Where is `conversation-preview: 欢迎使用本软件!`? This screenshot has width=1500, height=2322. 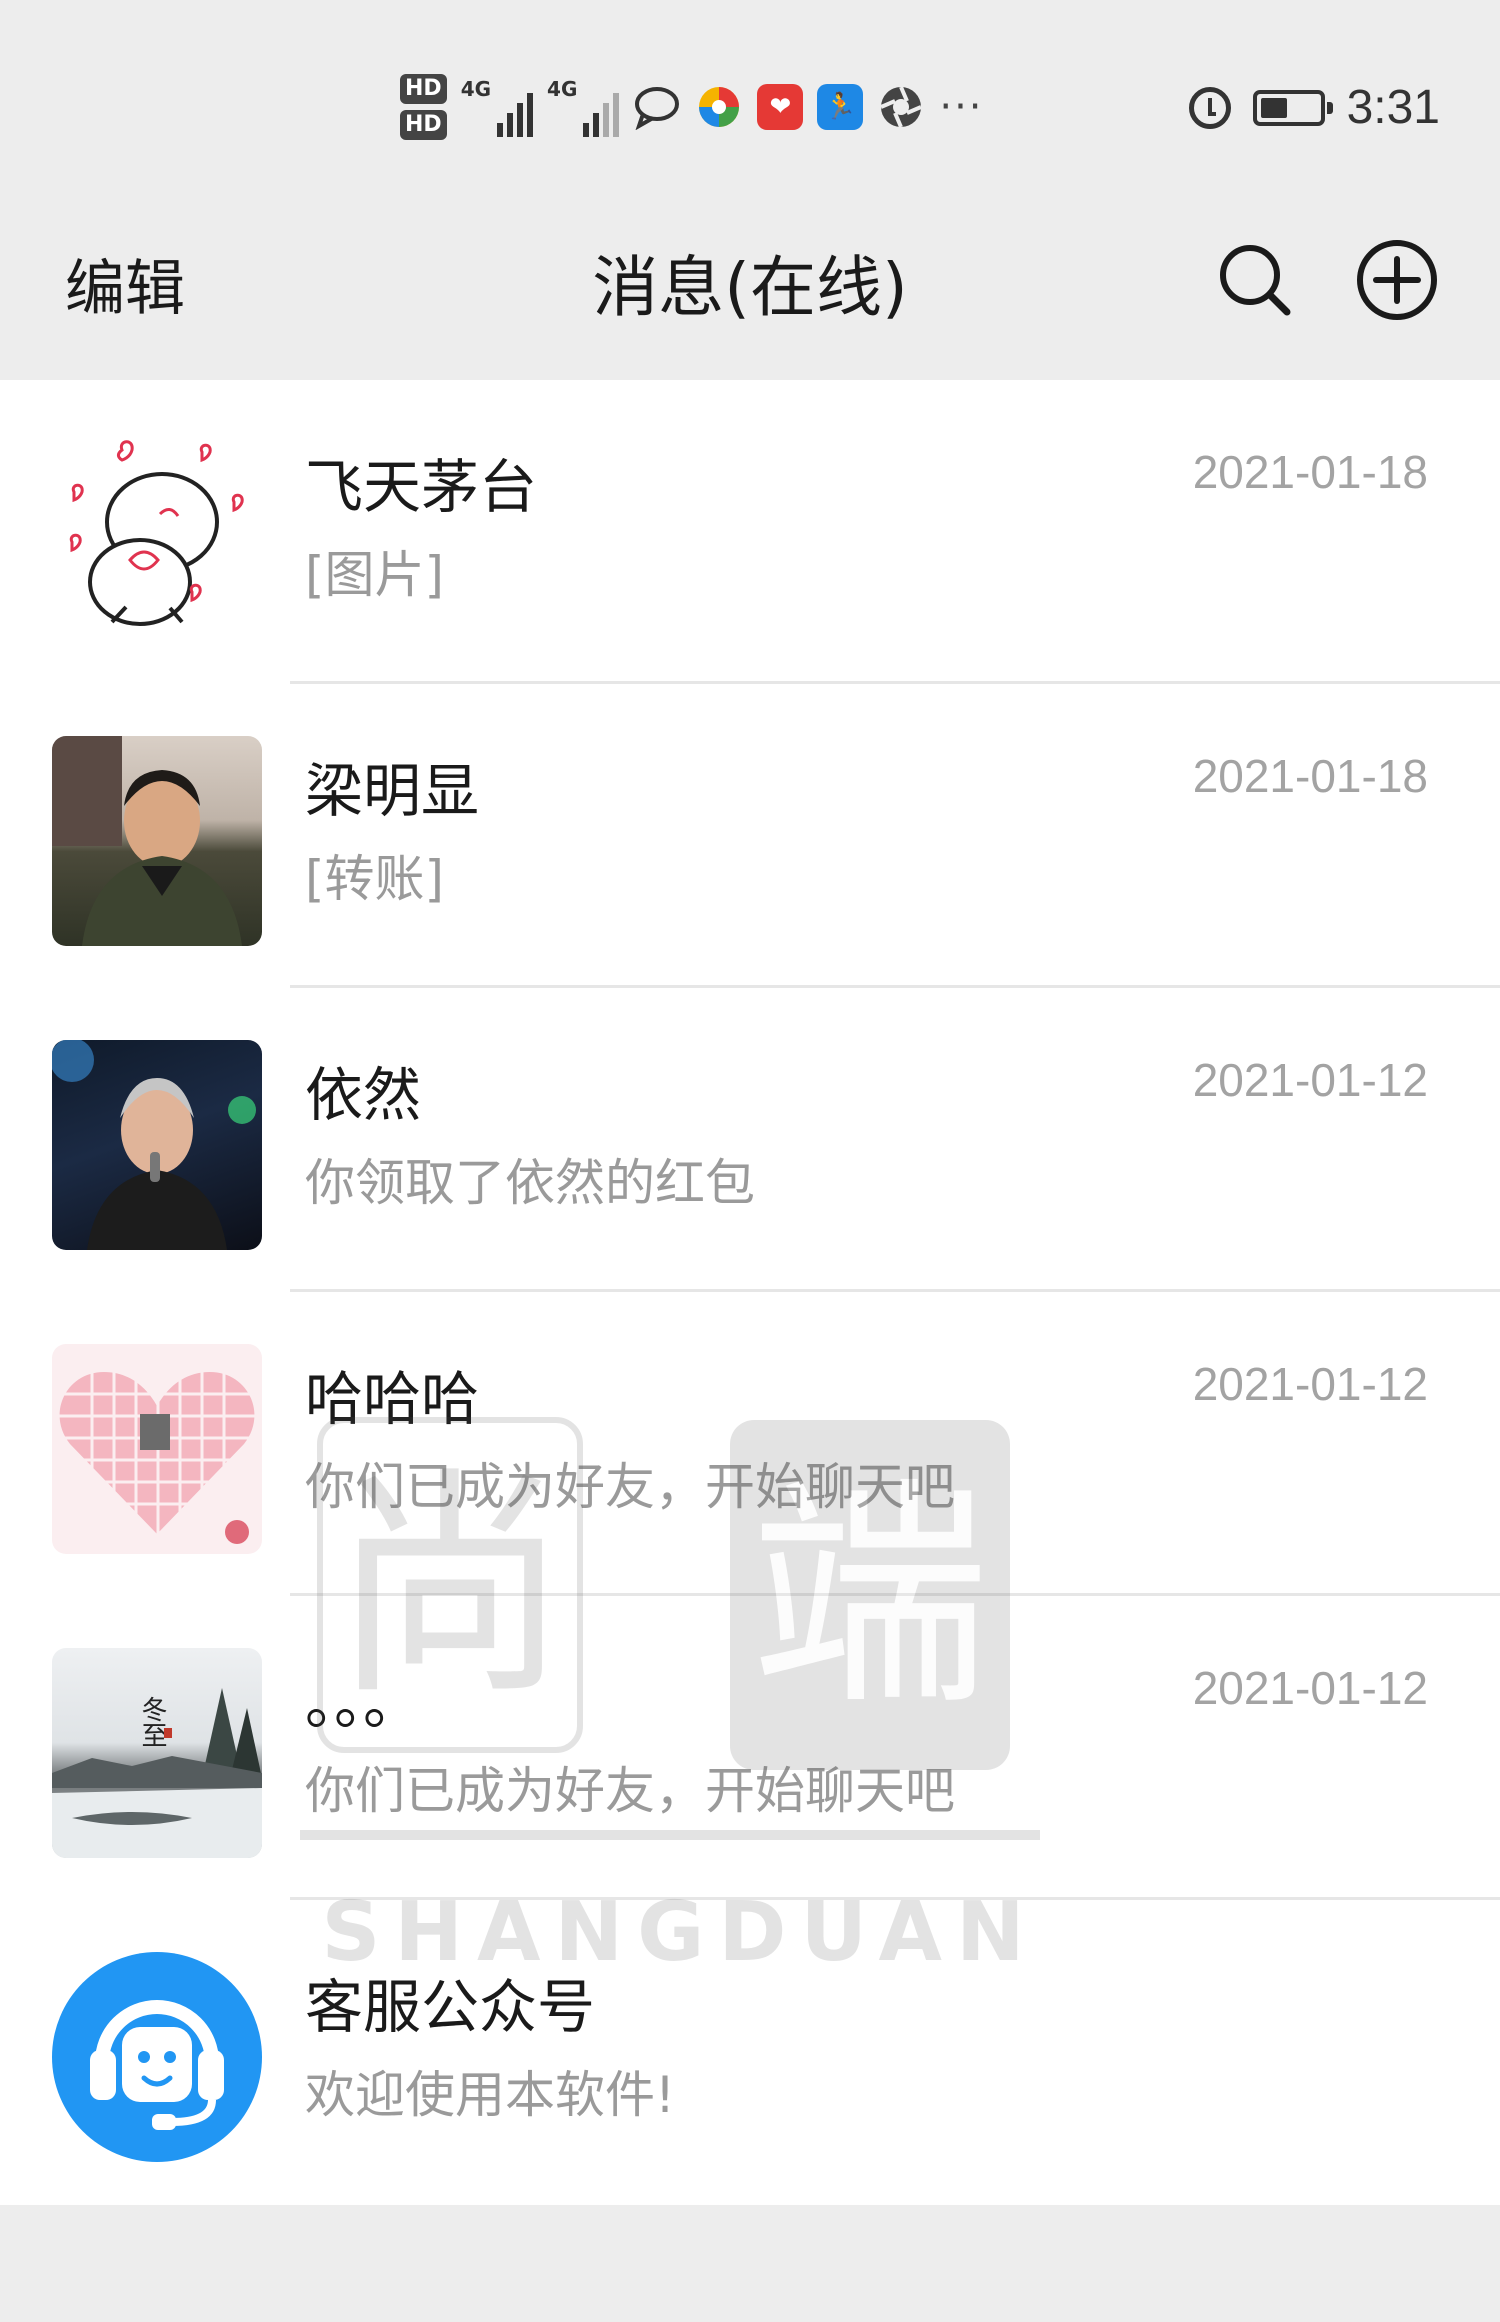
conversation-preview: 欢迎使用本软件! is located at coordinates (490, 2095).